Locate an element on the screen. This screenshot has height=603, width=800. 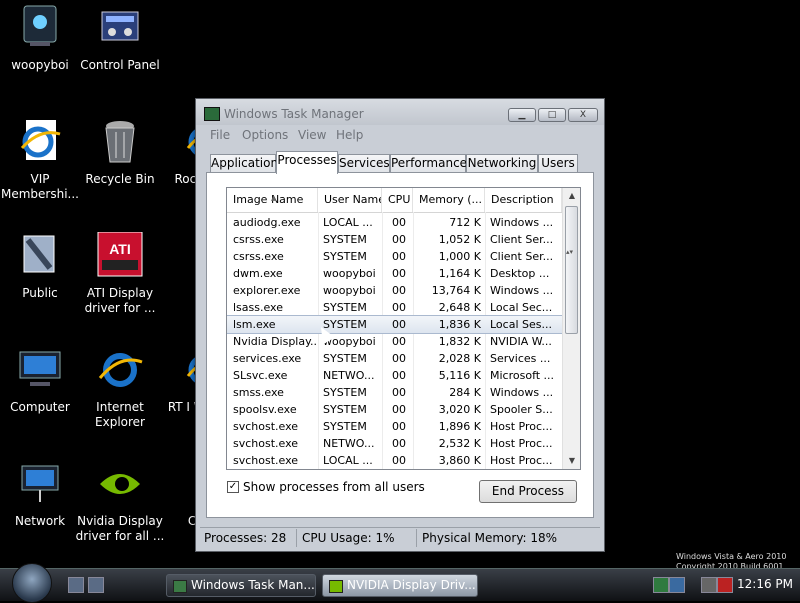
tab-processes: Processes is located at coordinates (307, 162).